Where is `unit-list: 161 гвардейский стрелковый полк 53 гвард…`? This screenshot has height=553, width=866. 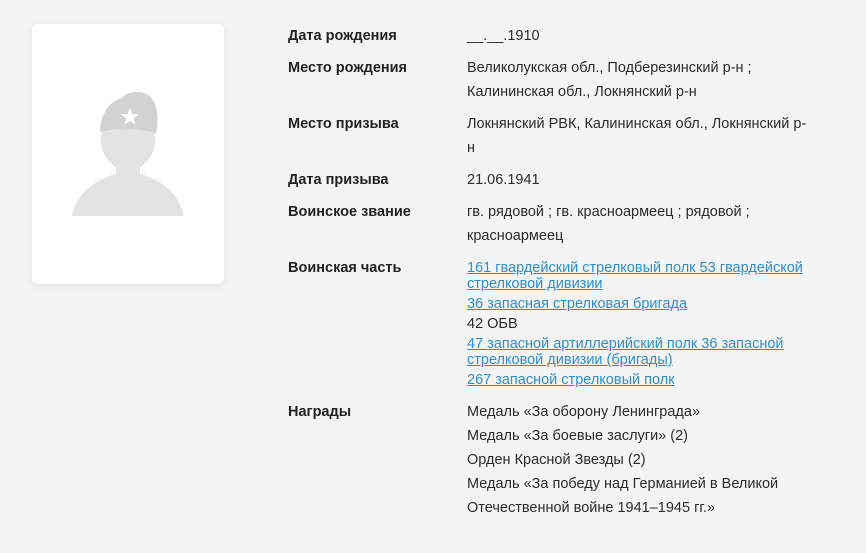 unit-list: 161 гвардейский стрелковый полк 53 гвард… is located at coordinates (647, 324).